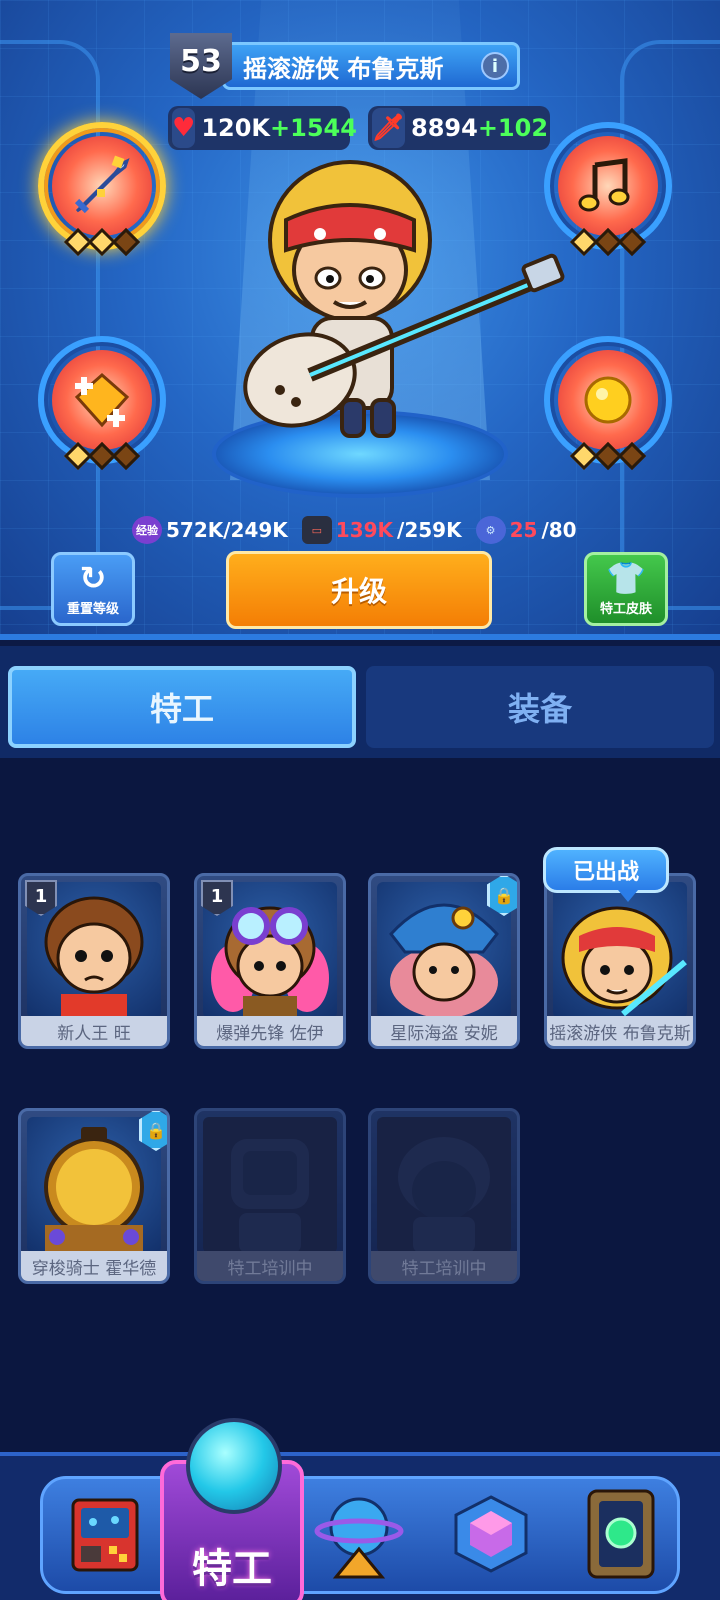 This screenshot has height=1600, width=720. I want to click on refresh-icon: ↻, so click(93, 578).